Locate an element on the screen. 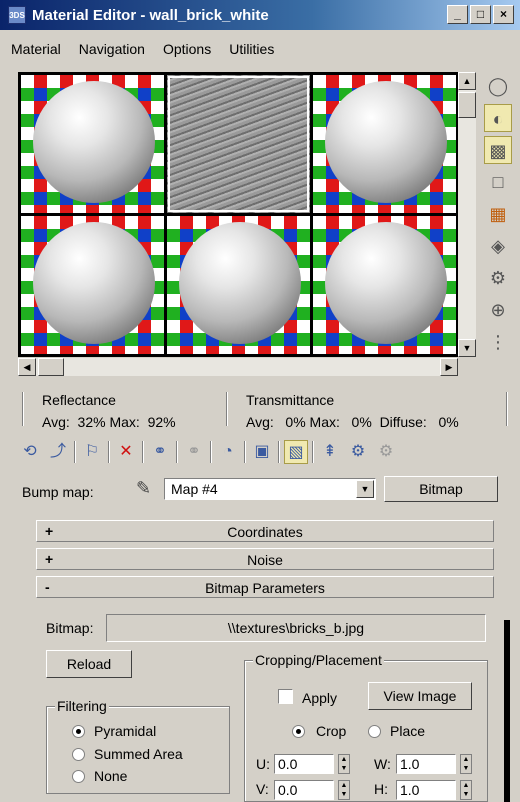 The height and width of the screenshot is (802, 520). sample-type-icon: ◯ is located at coordinates (498, 86).